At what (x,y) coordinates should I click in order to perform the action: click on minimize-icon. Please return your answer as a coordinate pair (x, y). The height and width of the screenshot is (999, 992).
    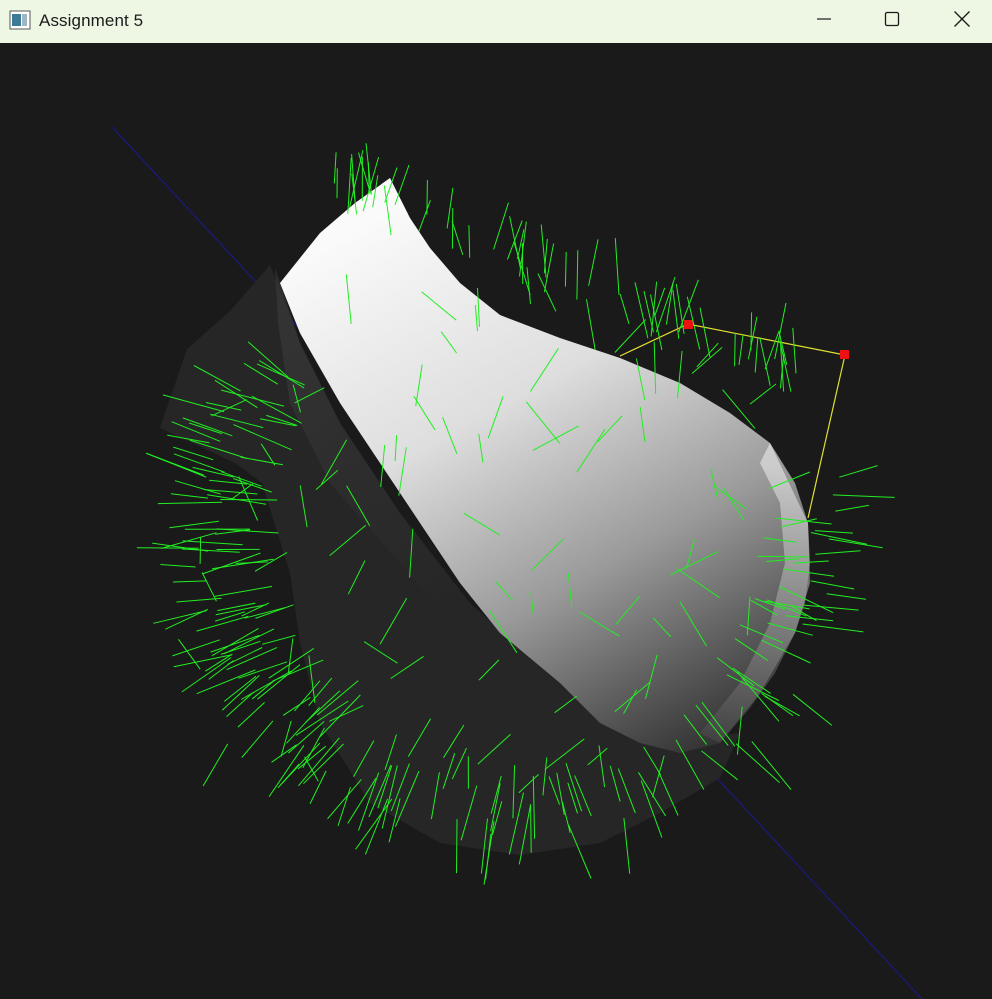
    Looking at the image, I should click on (824, 21).